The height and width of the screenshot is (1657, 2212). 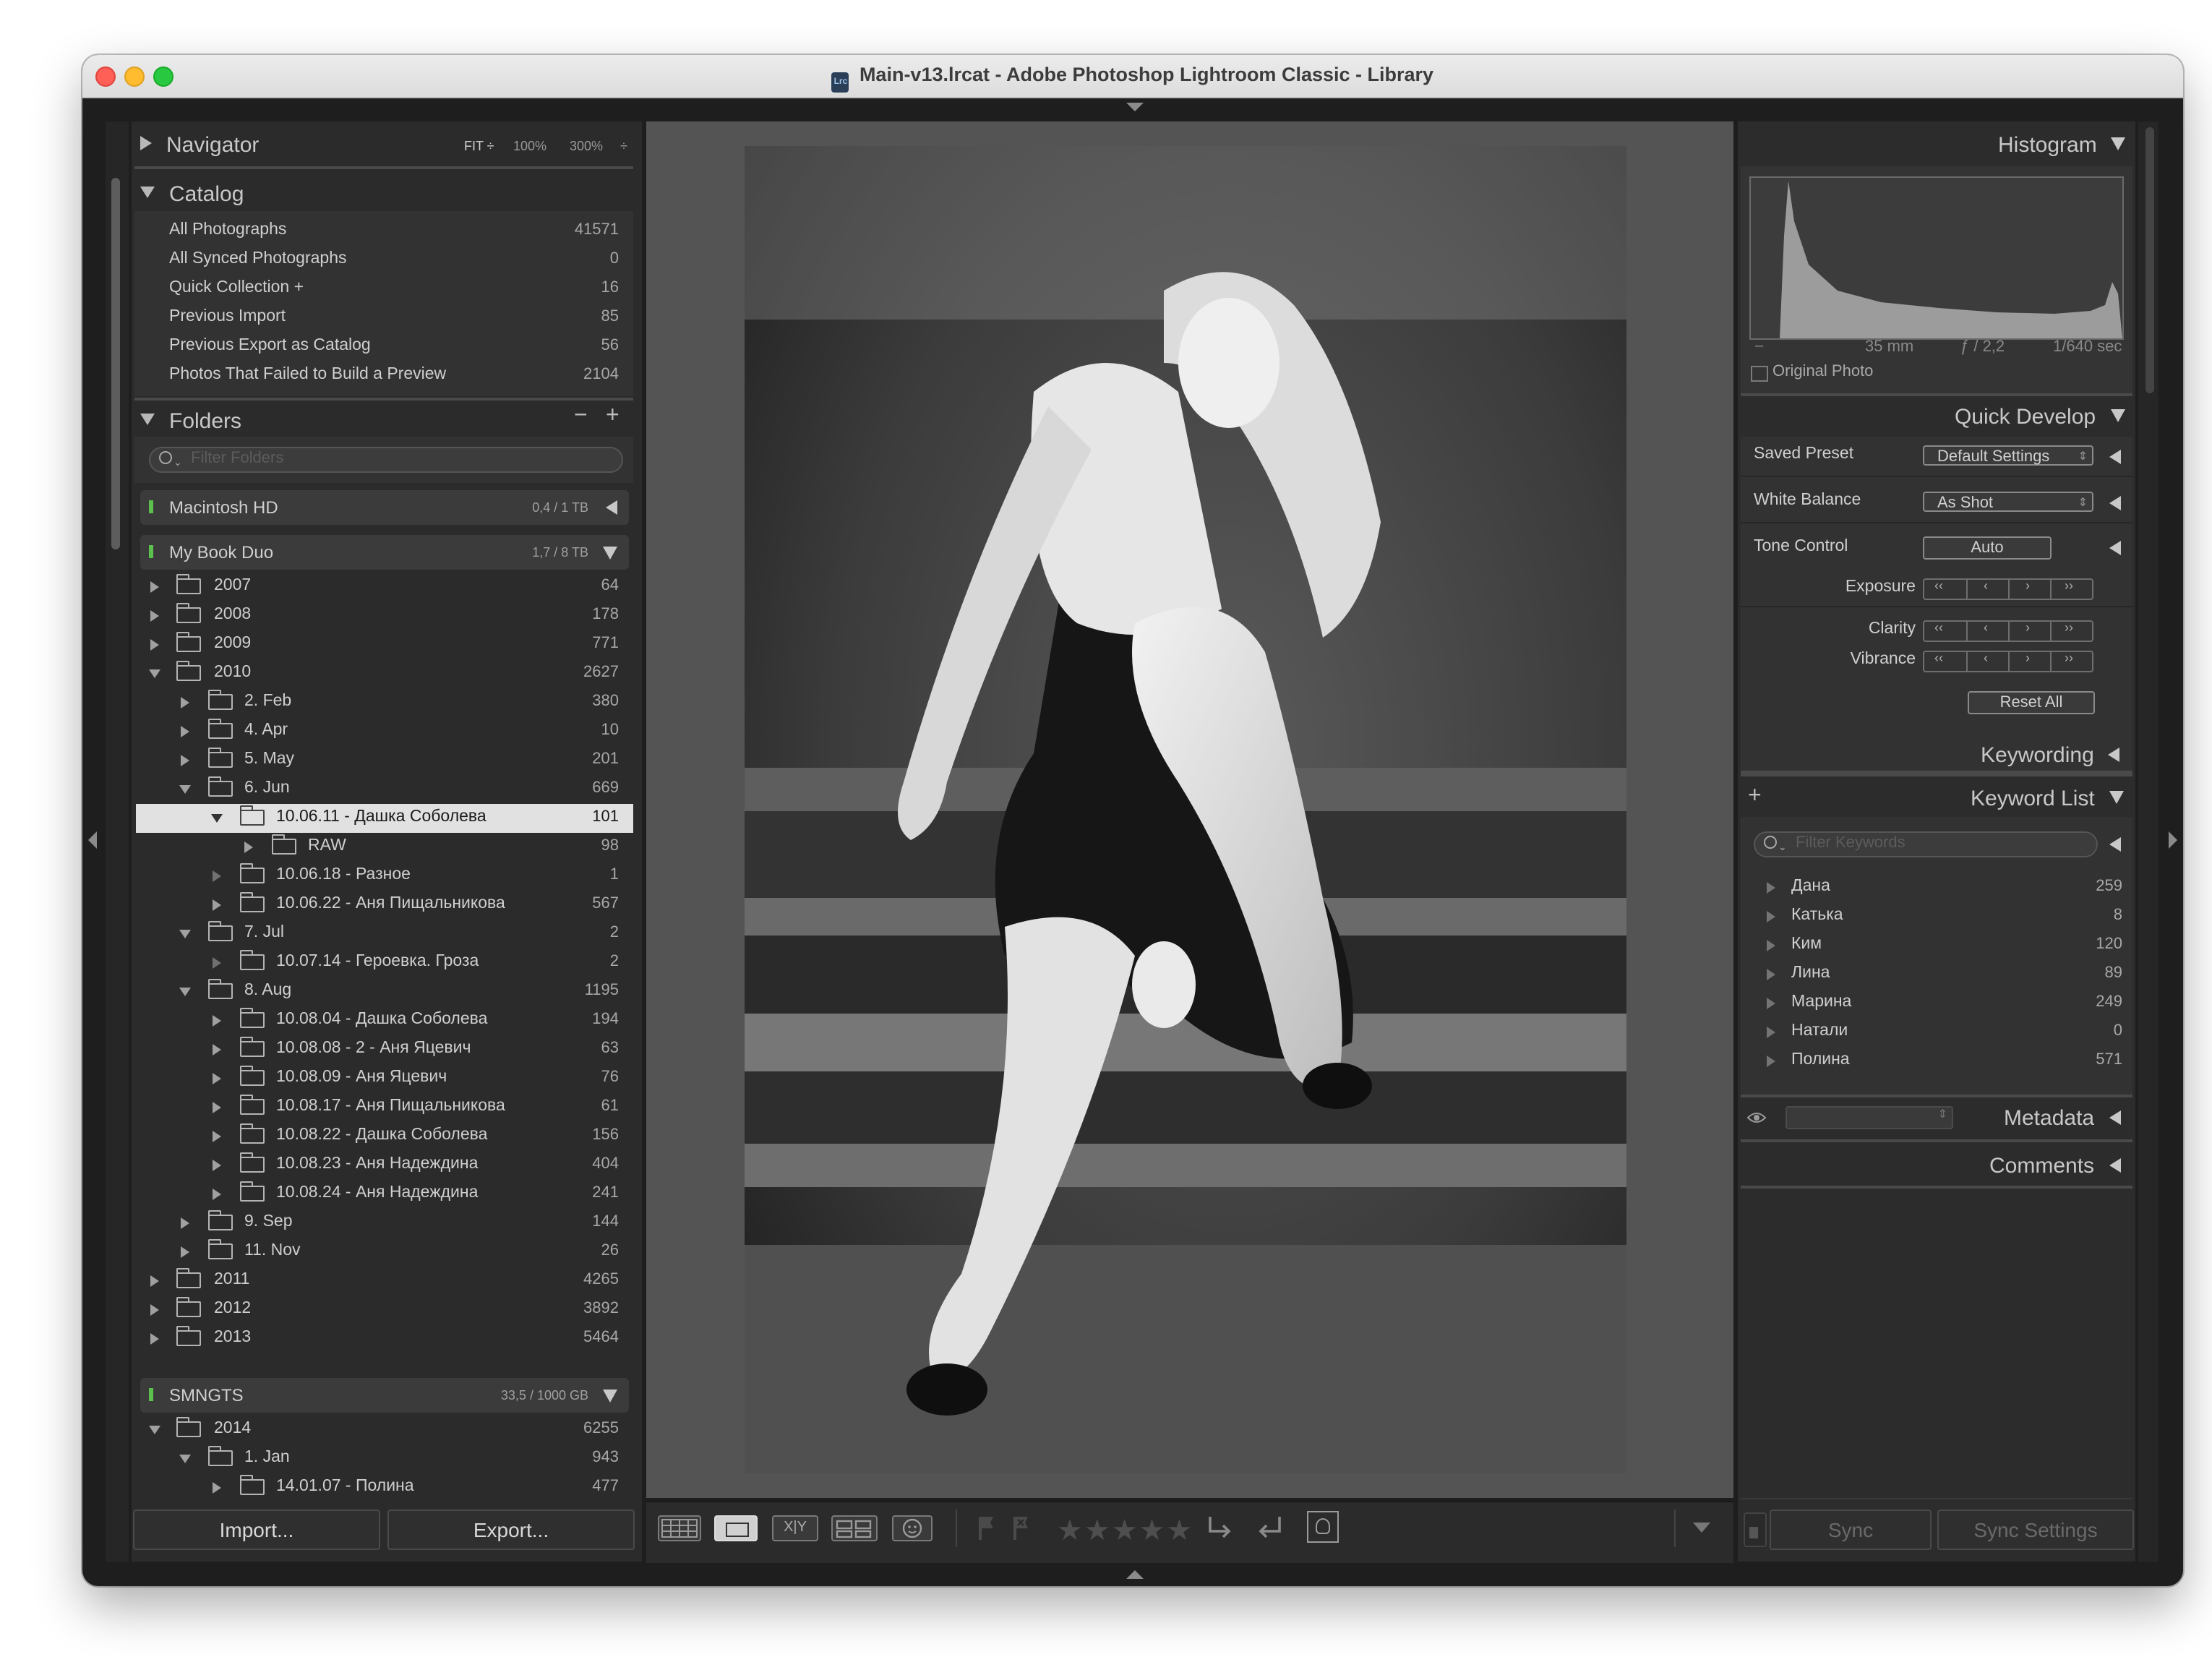 What do you see at coordinates (1755, 1529) in the screenshot?
I see `auto-sync-toggle` at bounding box center [1755, 1529].